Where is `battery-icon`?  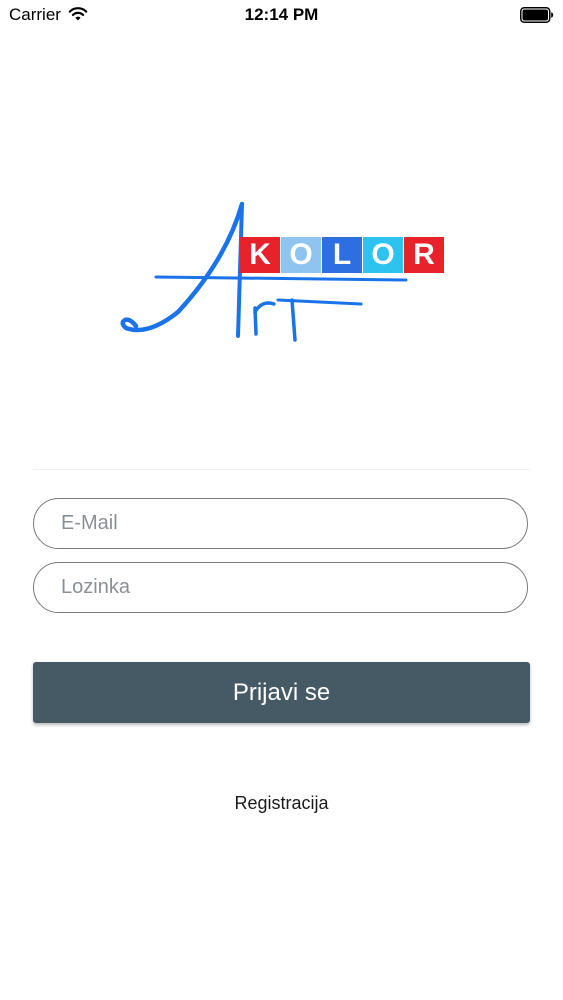 battery-icon is located at coordinates (537, 17).